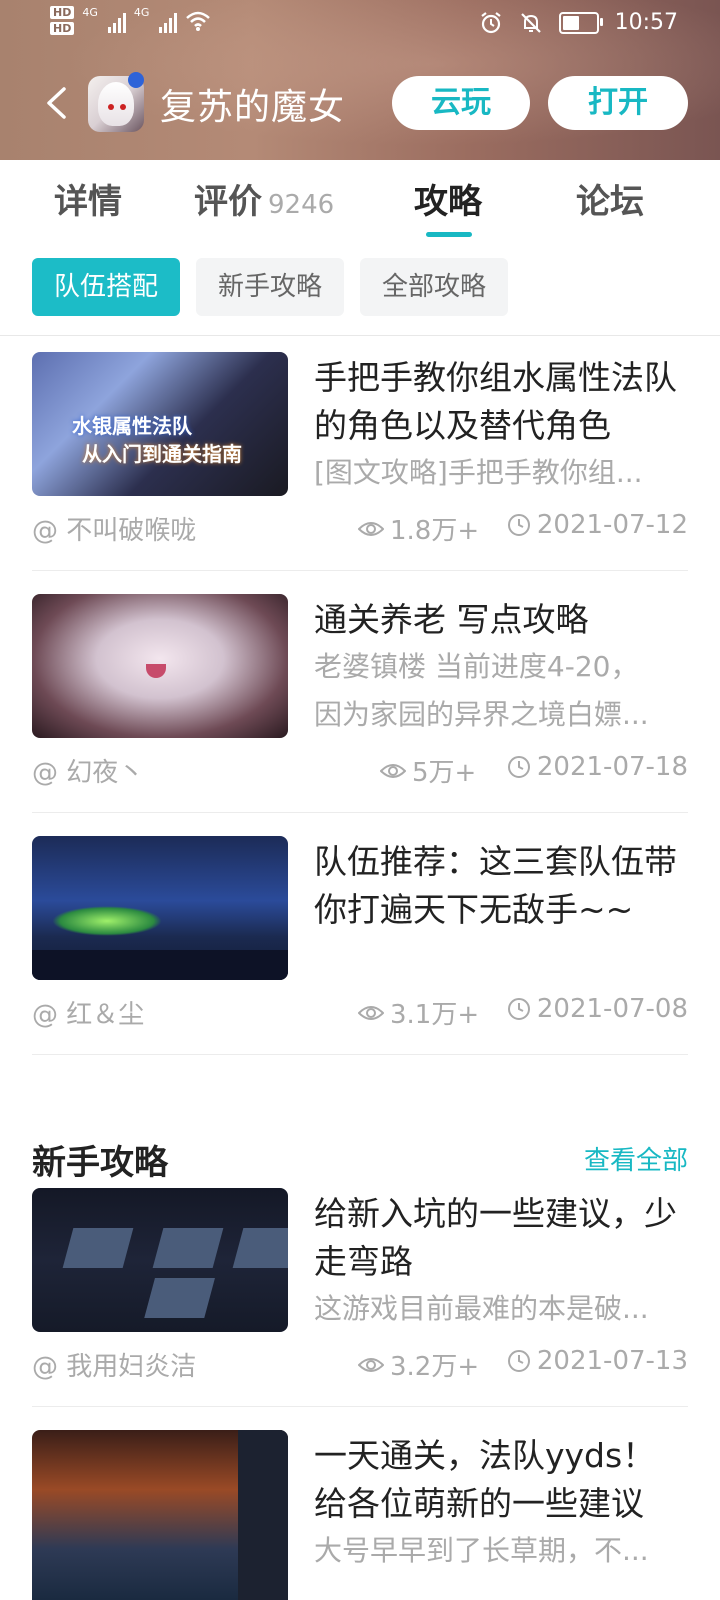 This screenshot has height=1600, width=720. I want to click on thumbnail-caption: 水银属性法队, so click(132, 426).